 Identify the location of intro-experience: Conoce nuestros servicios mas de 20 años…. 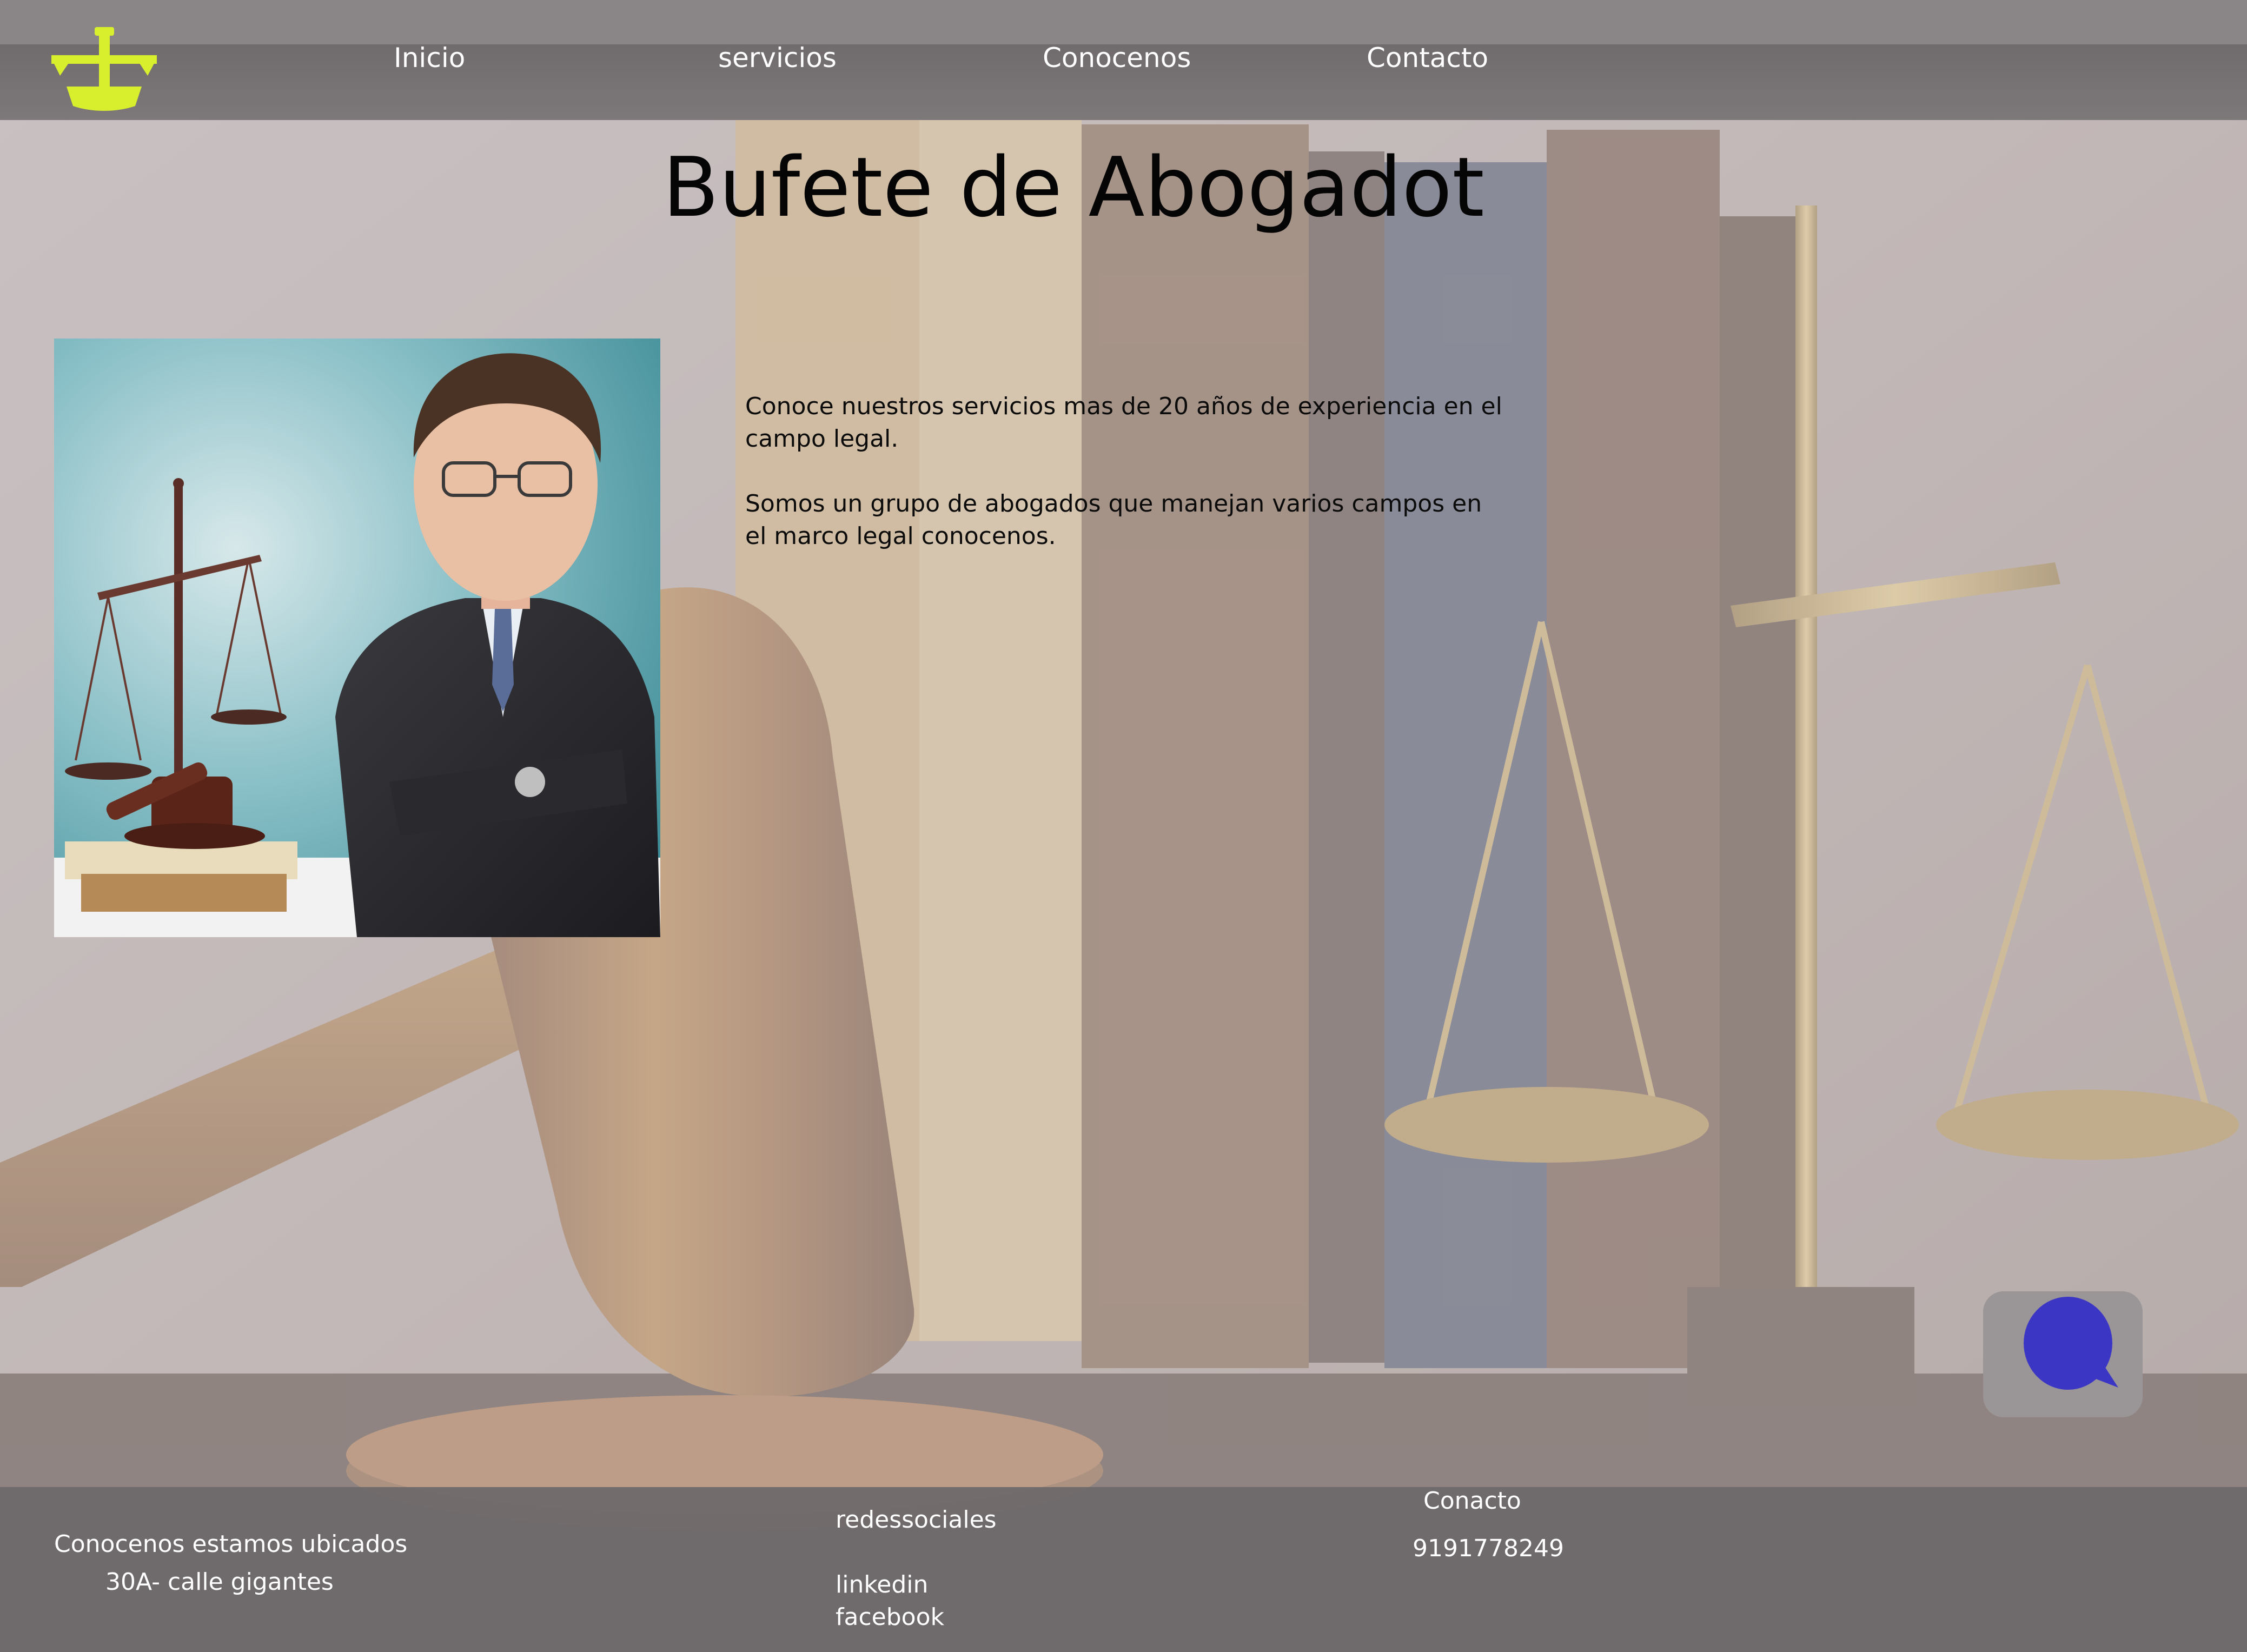
(1123, 423).